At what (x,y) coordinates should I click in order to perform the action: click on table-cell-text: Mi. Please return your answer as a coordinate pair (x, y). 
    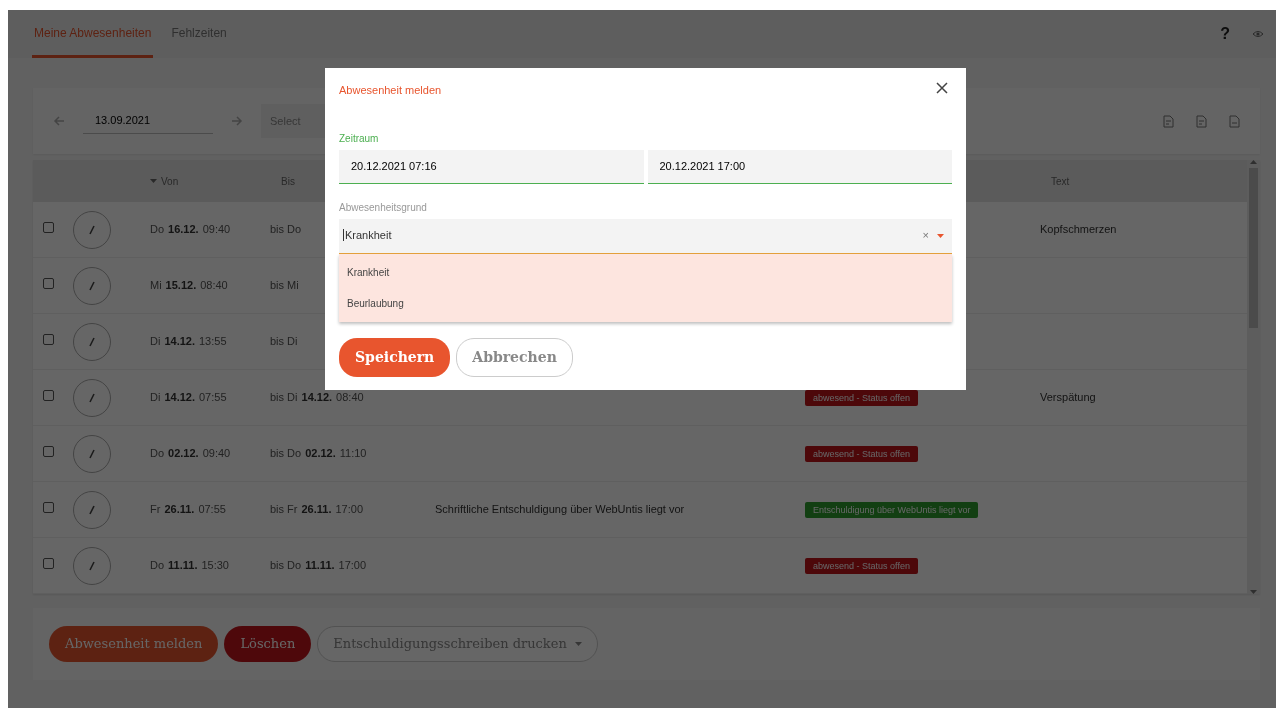
    Looking at the image, I should click on (156, 286).